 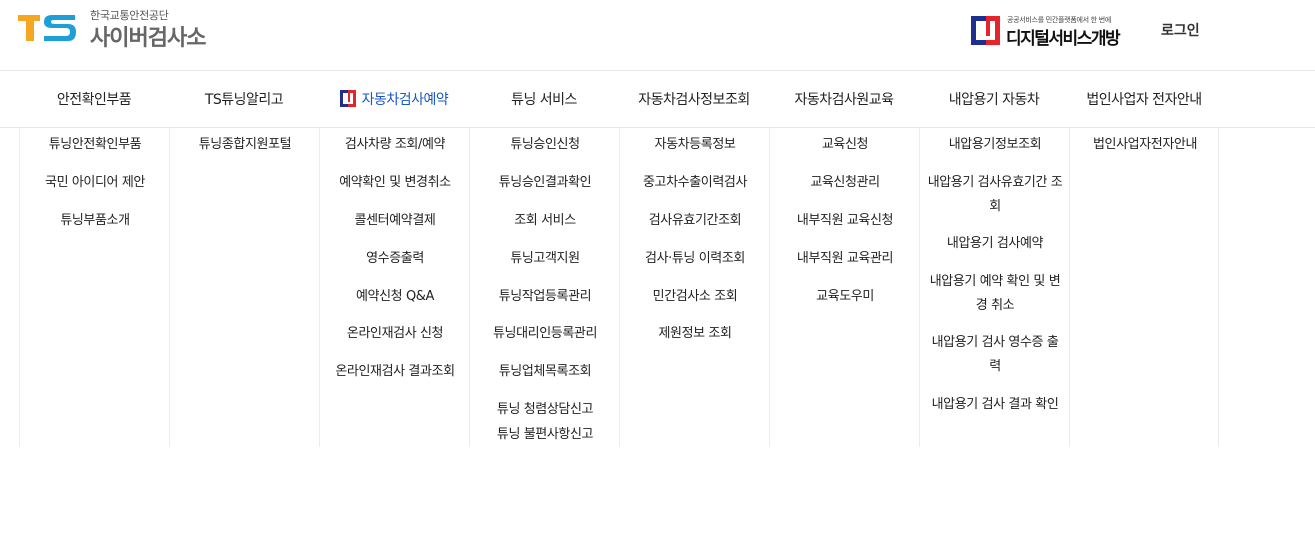 What do you see at coordinates (995, 145) in the screenshot?
I see `submenu-item: 내압용기정보조회` at bounding box center [995, 145].